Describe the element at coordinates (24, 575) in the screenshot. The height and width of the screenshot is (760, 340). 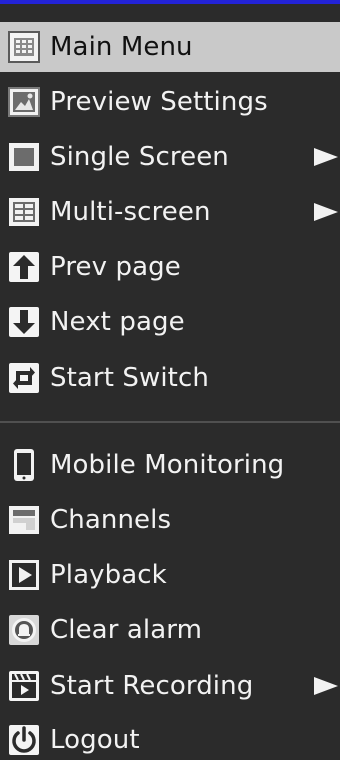
I see `playback-icon` at that location.